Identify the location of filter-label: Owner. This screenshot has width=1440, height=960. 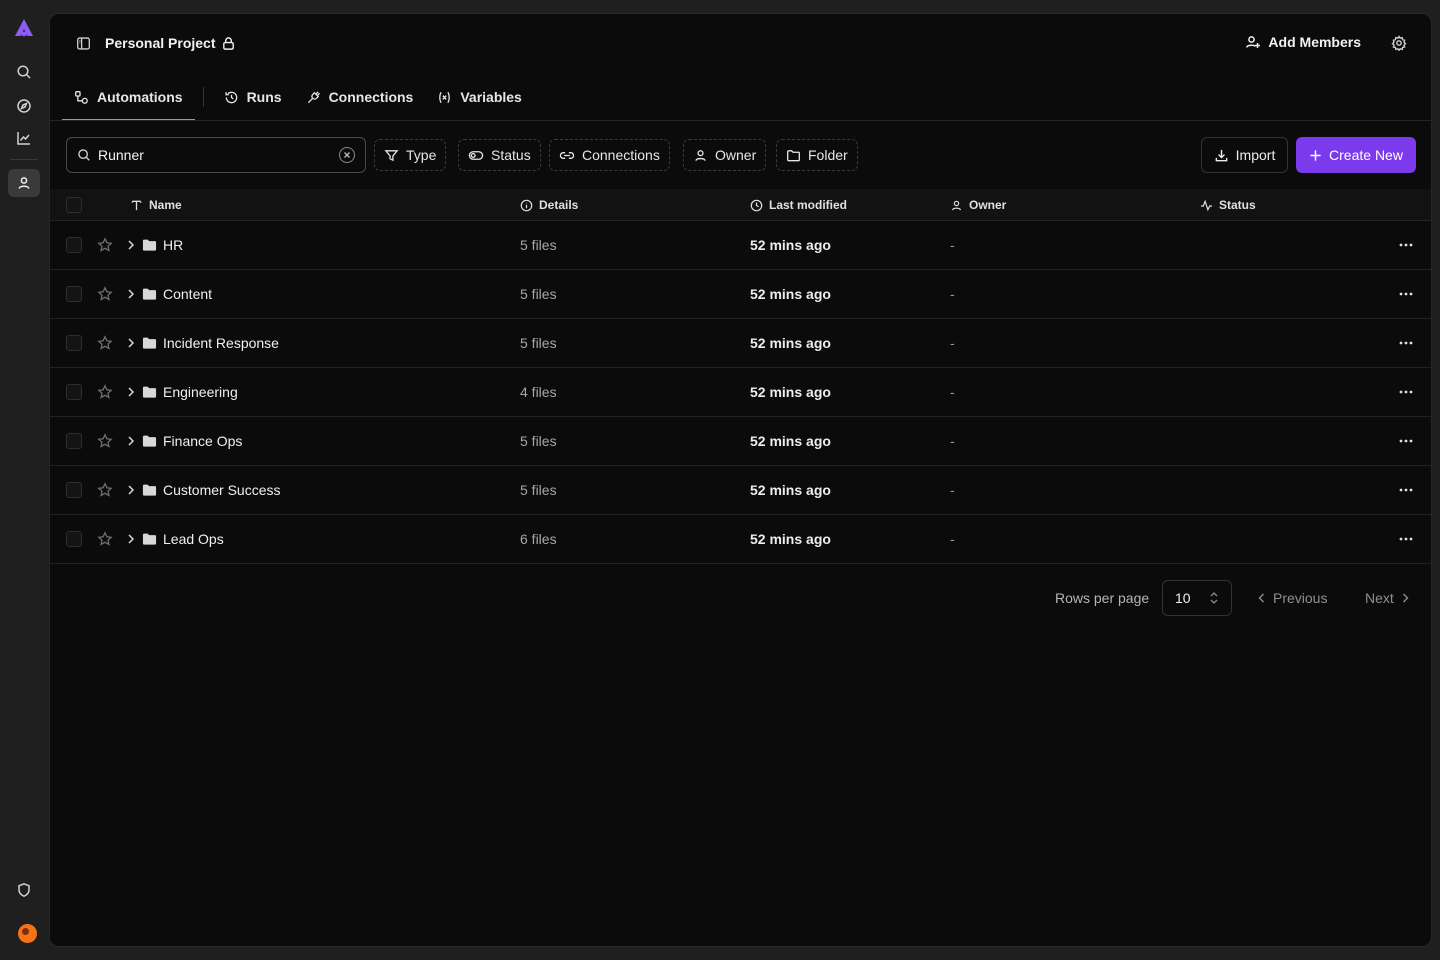
(736, 155).